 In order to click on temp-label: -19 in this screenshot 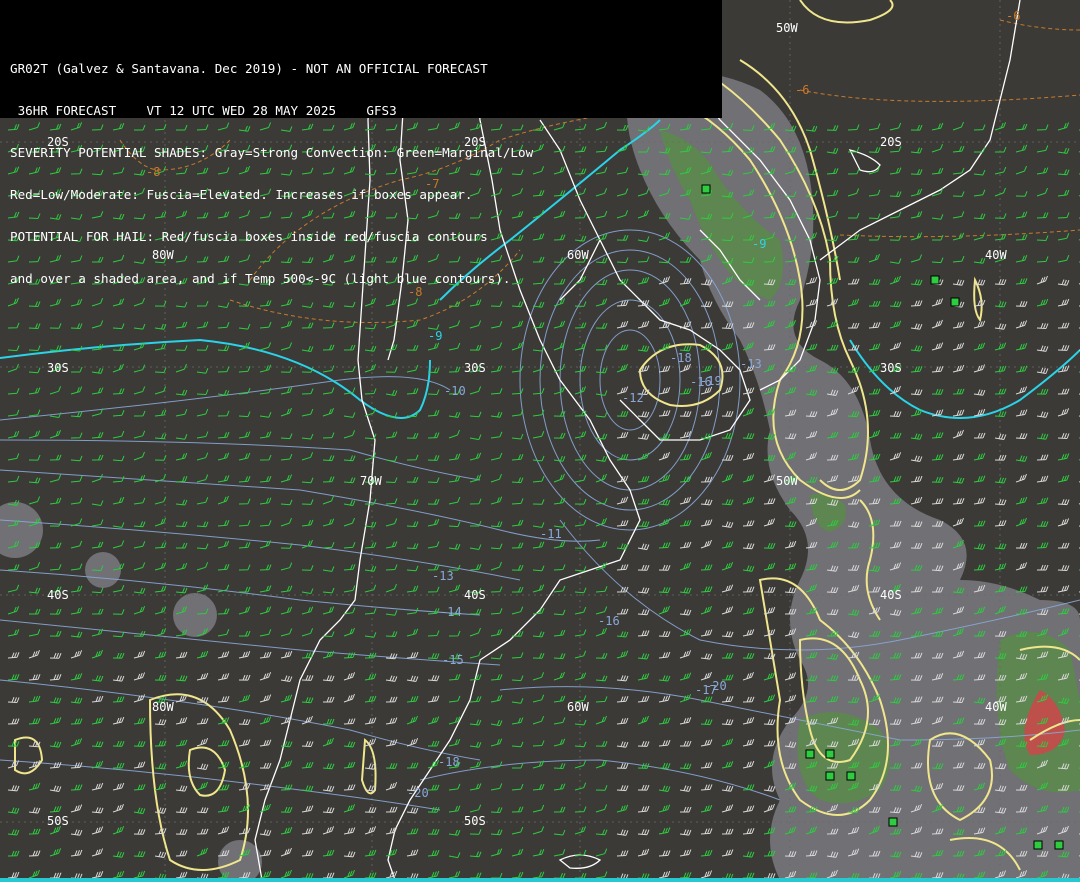, I will do `click(711, 381)`.